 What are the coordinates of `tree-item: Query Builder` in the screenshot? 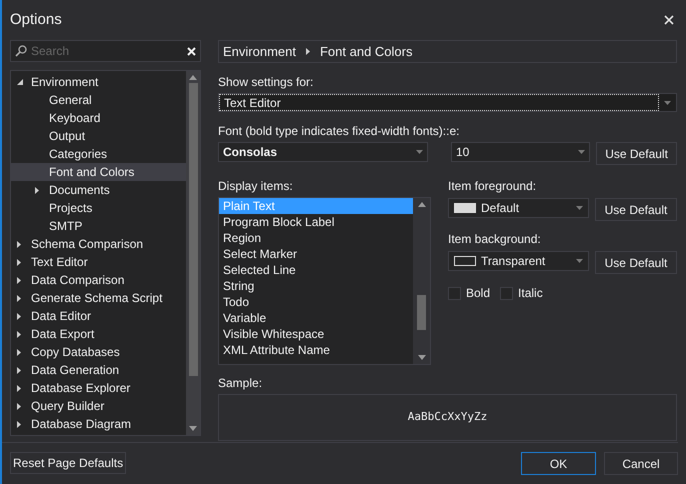 It's located at (98, 406).